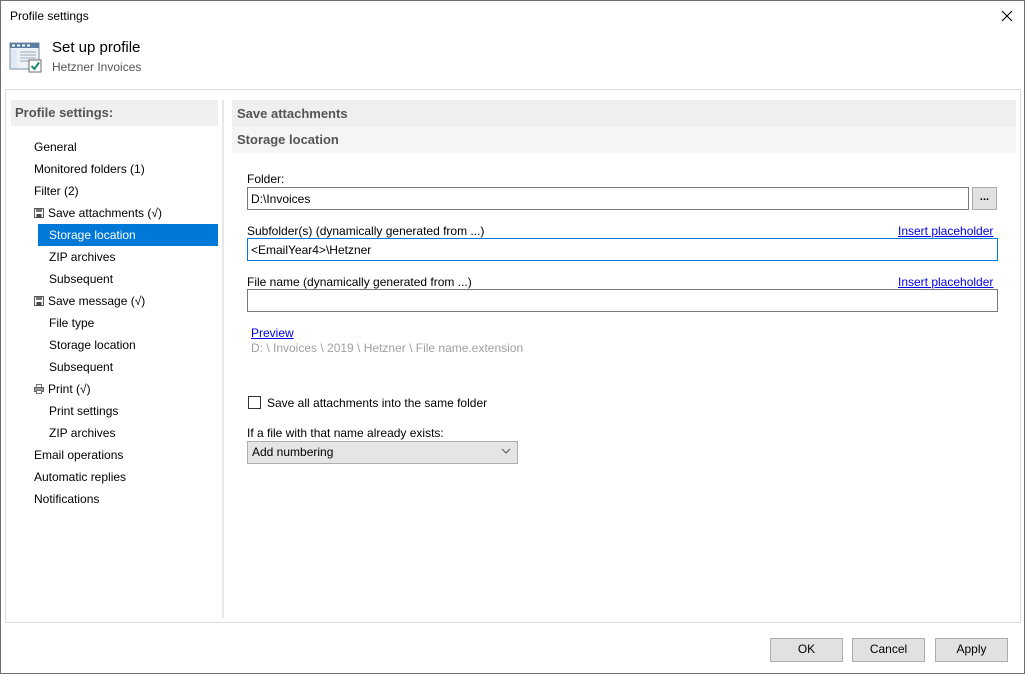  Describe the element at coordinates (971, 650) in the screenshot. I see `apply-button: Apply` at that location.